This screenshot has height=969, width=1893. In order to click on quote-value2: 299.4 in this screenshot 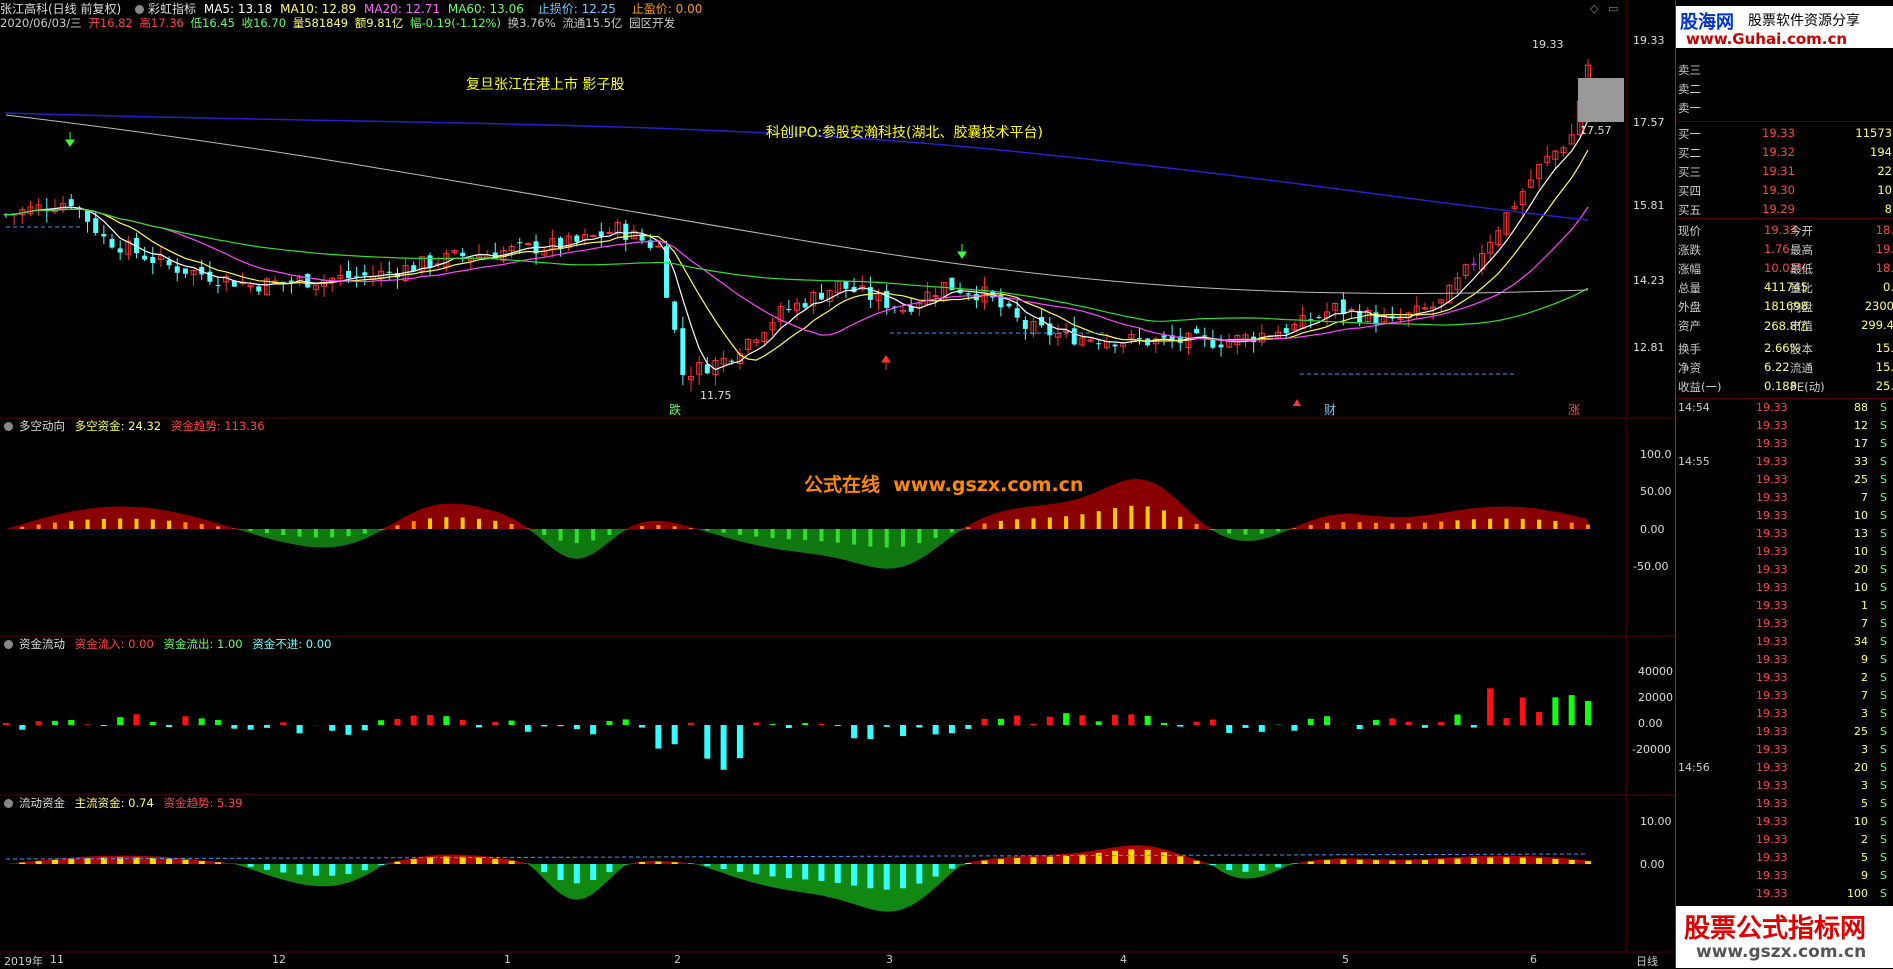, I will do `click(1877, 325)`.